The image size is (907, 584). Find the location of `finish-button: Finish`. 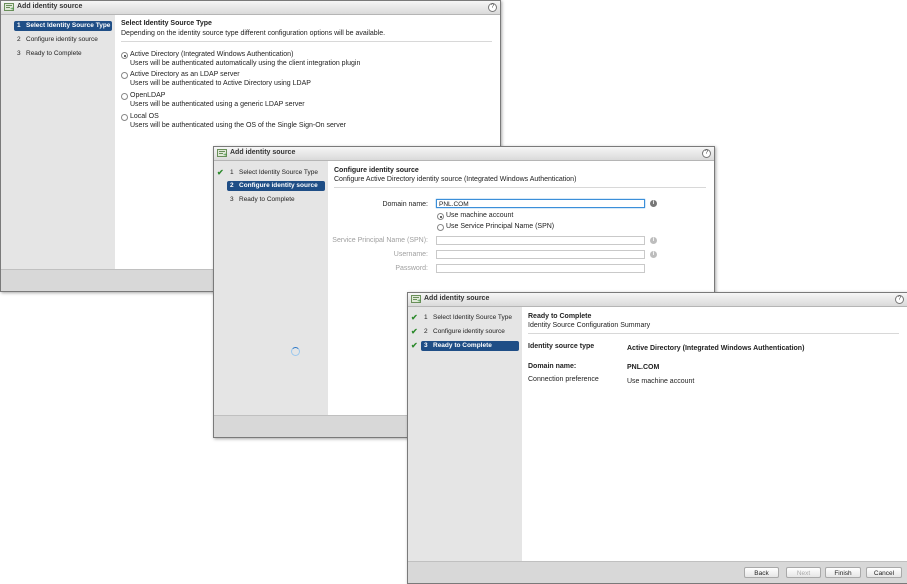

finish-button: Finish is located at coordinates (843, 572).